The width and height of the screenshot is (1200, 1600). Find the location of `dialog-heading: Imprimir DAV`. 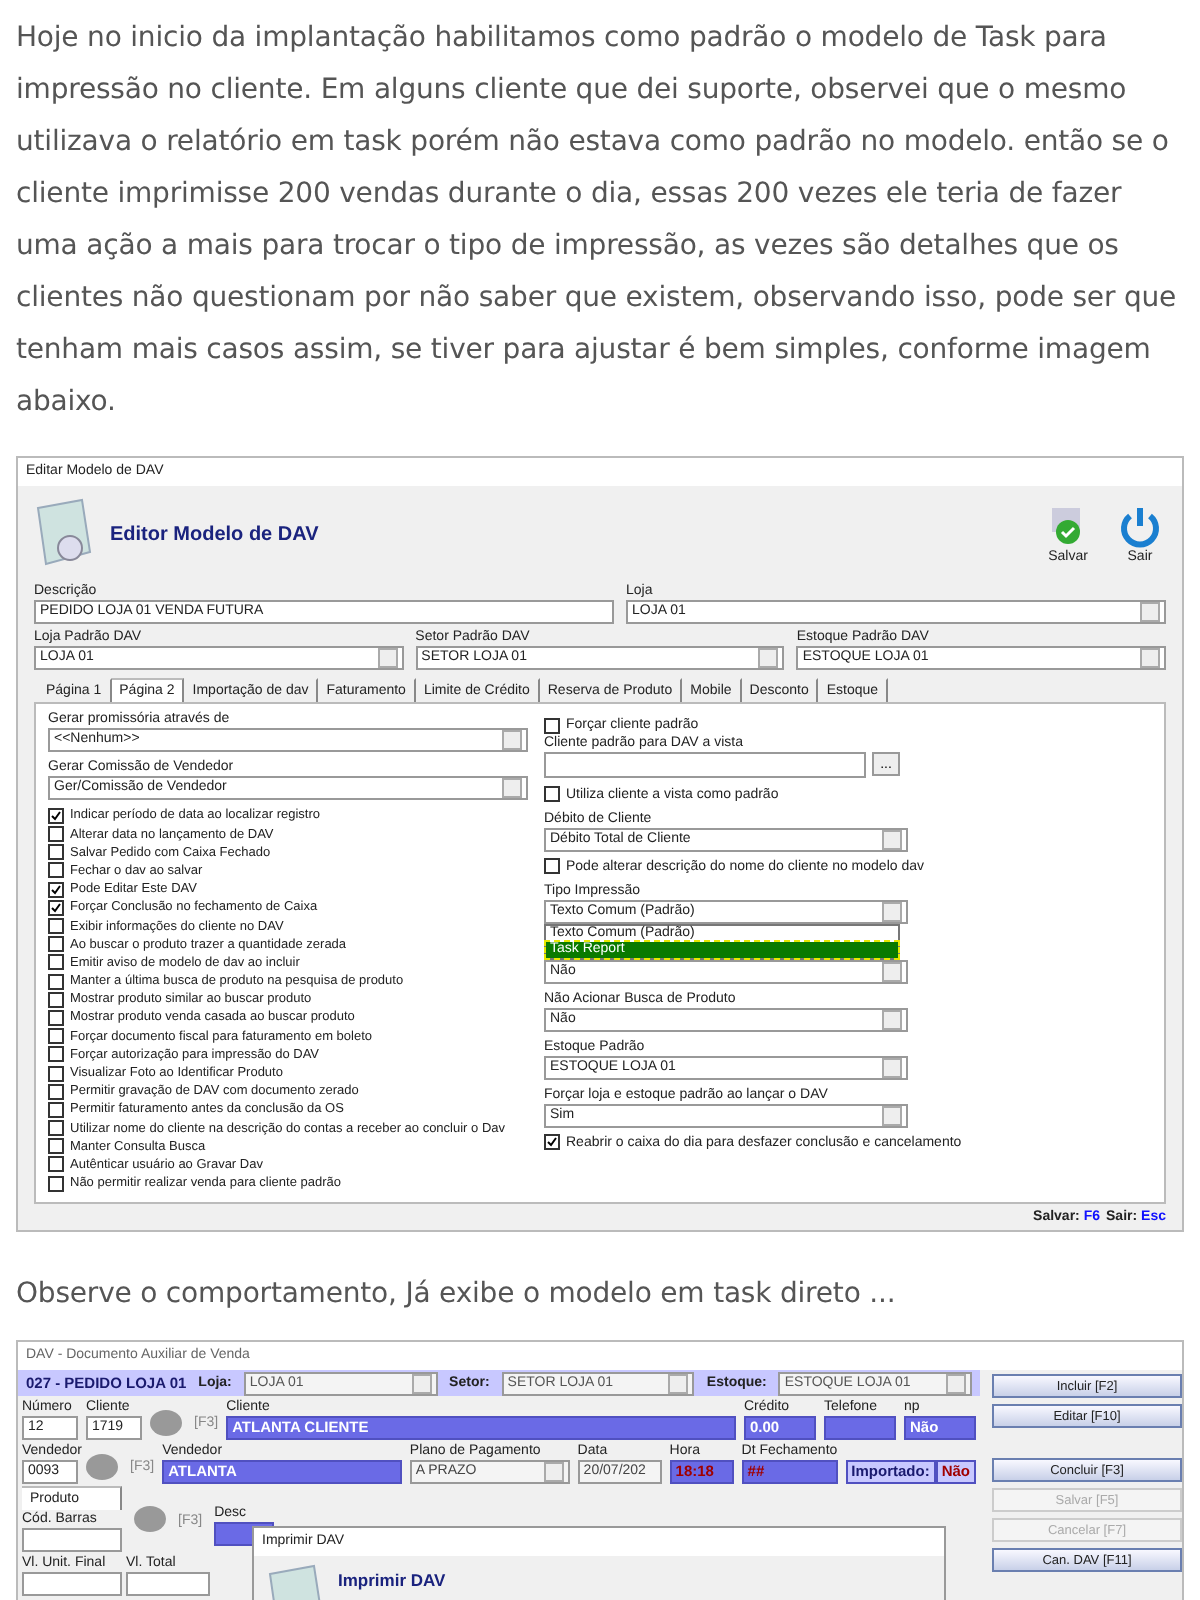

dialog-heading: Imprimir DAV is located at coordinates (393, 1580).